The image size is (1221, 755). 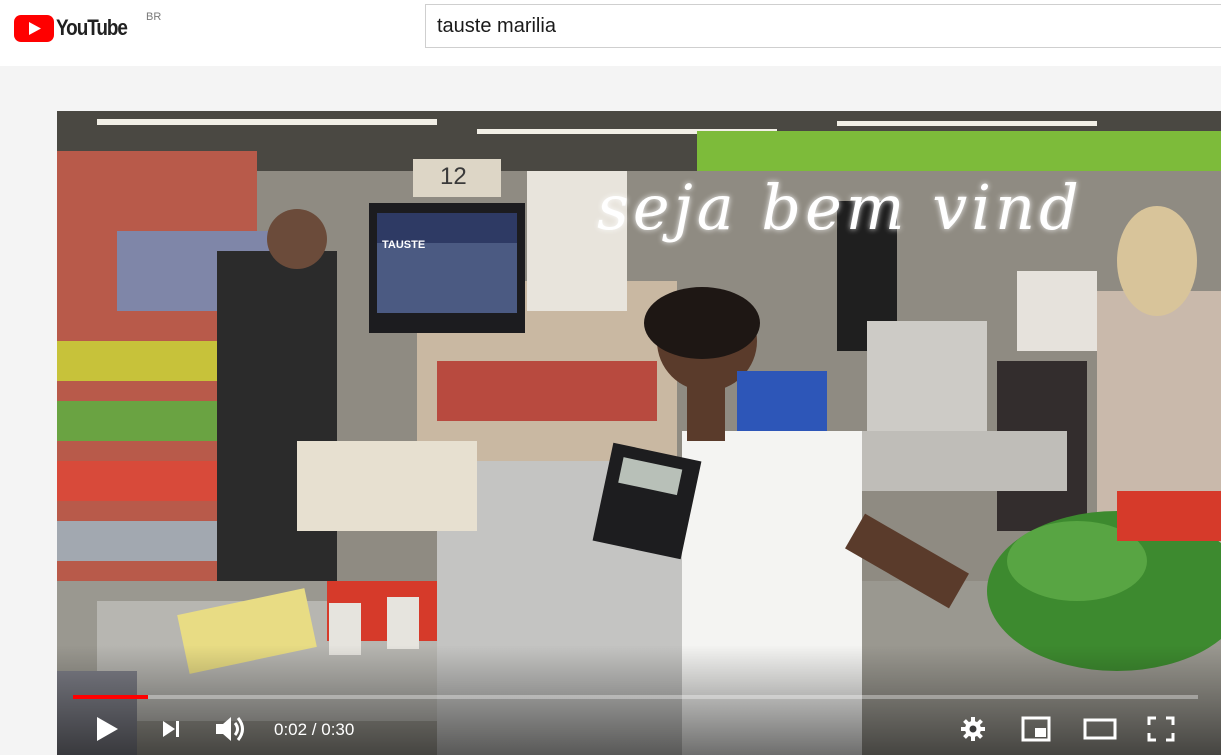 What do you see at coordinates (314, 729) in the screenshot?
I see `time-display: 0:02 / 0:30` at bounding box center [314, 729].